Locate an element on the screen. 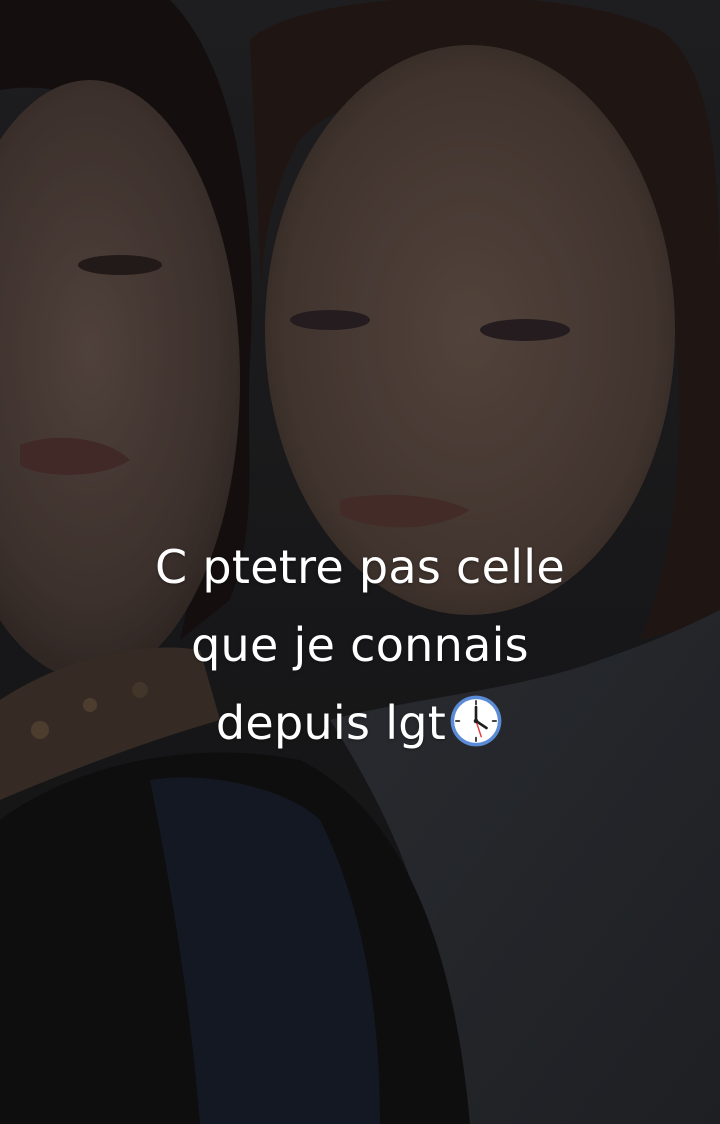 The width and height of the screenshot is (720, 1124). clock-icon is located at coordinates (476, 721).